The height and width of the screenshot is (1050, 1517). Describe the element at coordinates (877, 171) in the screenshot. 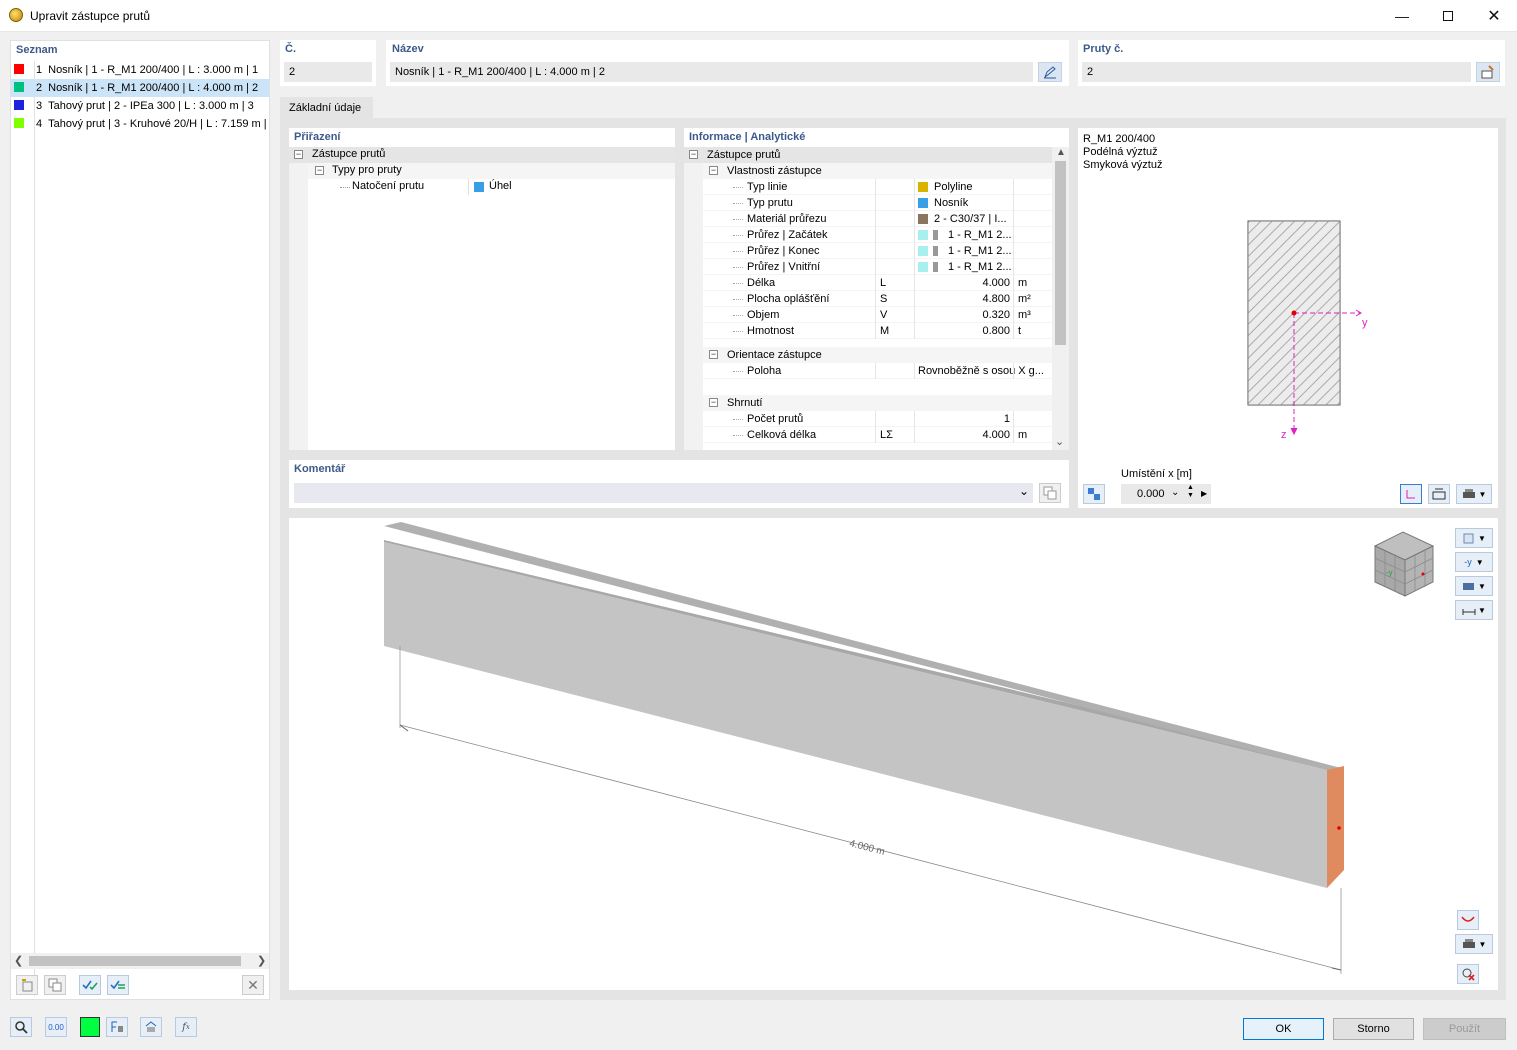

I see `group-row: − Vlastnosti zástupce` at that location.